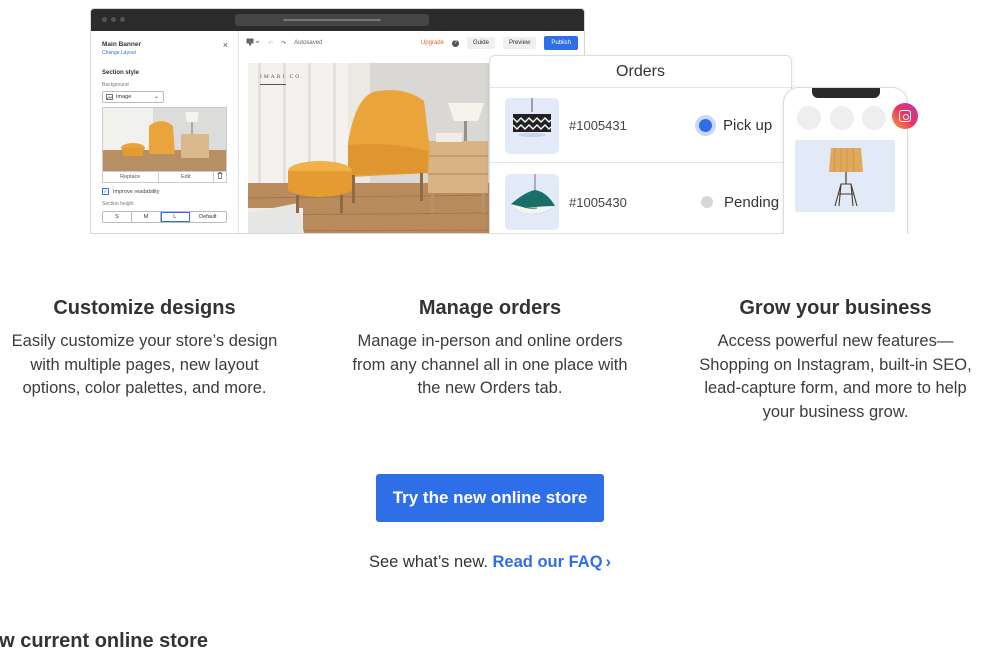  I want to click on faq-prefix-text: See what’s new., so click(428, 562).